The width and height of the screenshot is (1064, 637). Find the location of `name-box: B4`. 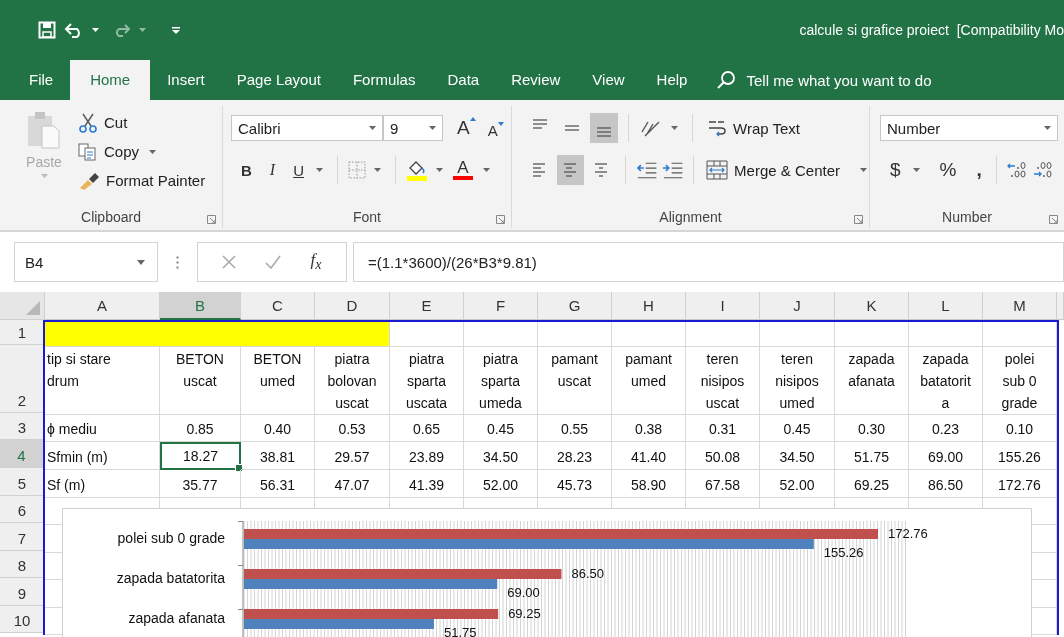

name-box: B4 is located at coordinates (86, 262).